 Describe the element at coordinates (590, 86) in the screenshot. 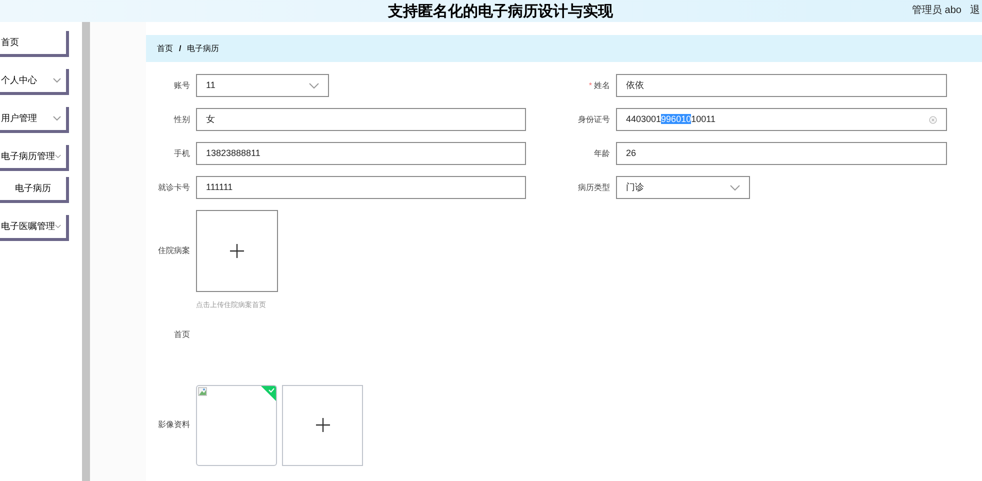

I see `required-mark: *` at that location.